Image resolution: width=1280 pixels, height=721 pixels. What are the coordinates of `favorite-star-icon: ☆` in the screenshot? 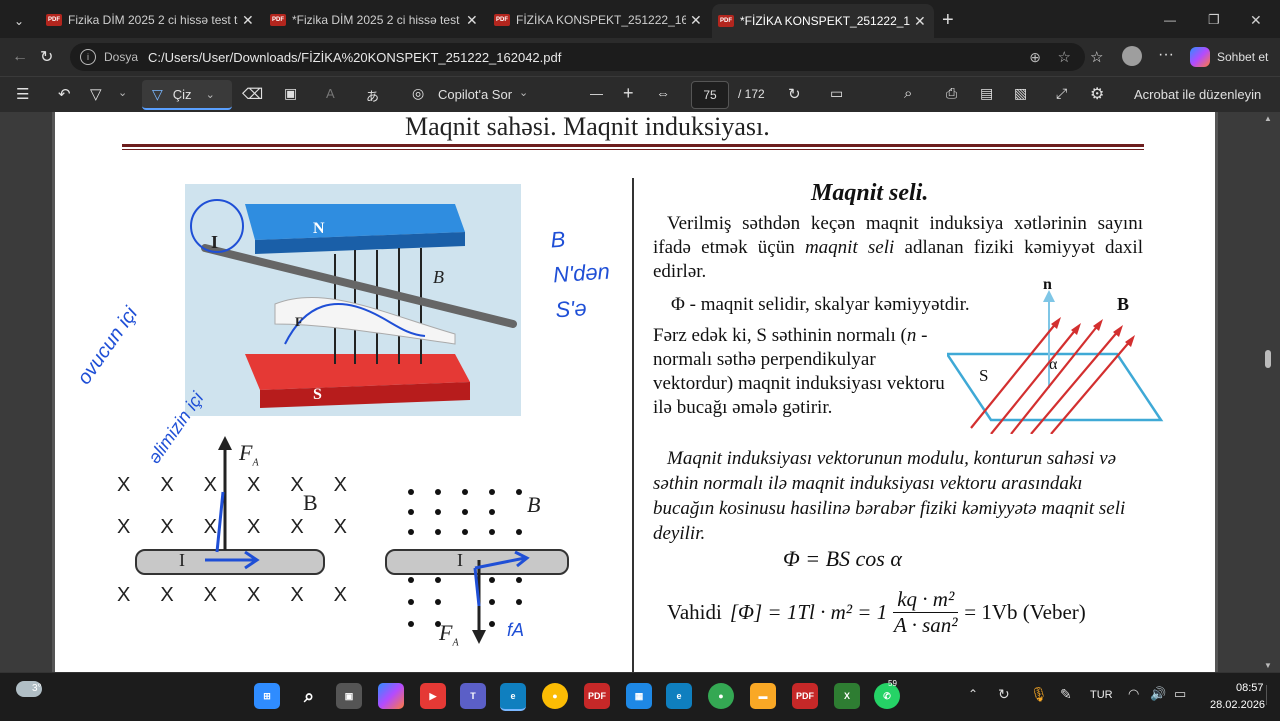 It's located at (1064, 57).